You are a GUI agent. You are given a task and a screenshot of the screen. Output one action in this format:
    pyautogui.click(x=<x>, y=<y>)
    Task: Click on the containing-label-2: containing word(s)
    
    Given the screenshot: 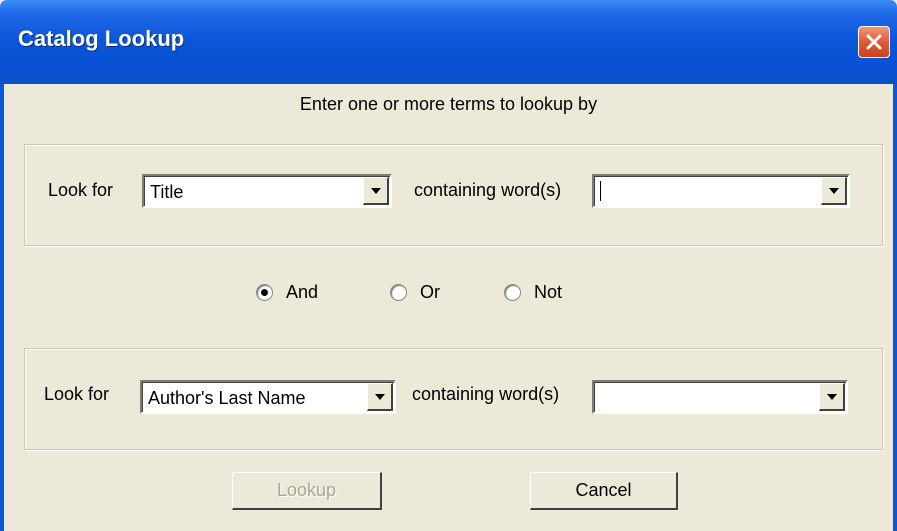 What is the action you would take?
    pyautogui.click(x=486, y=394)
    